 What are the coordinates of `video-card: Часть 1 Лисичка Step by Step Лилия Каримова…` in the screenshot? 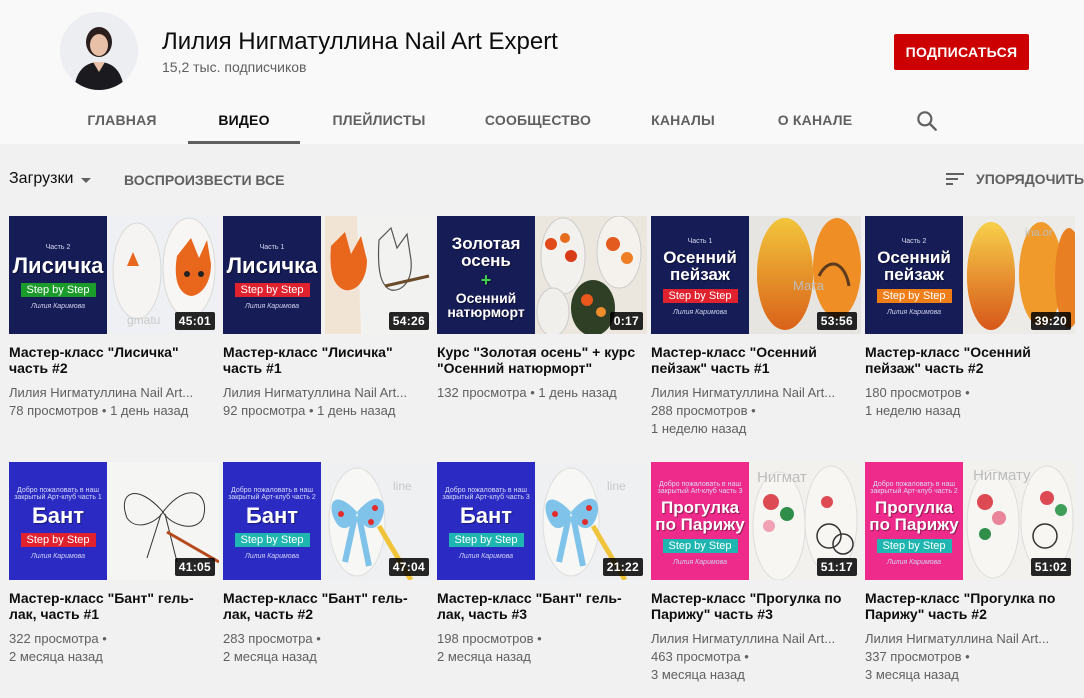 It's located at (328, 318).